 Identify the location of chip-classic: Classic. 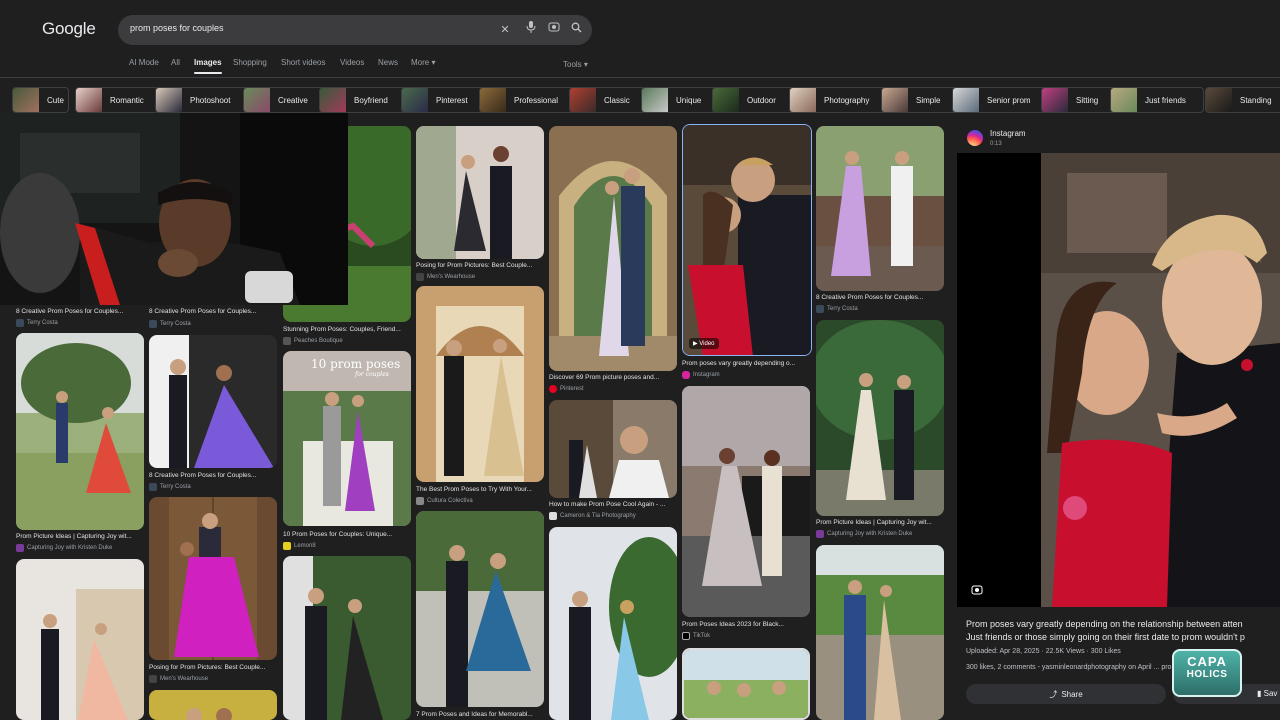
(607, 100).